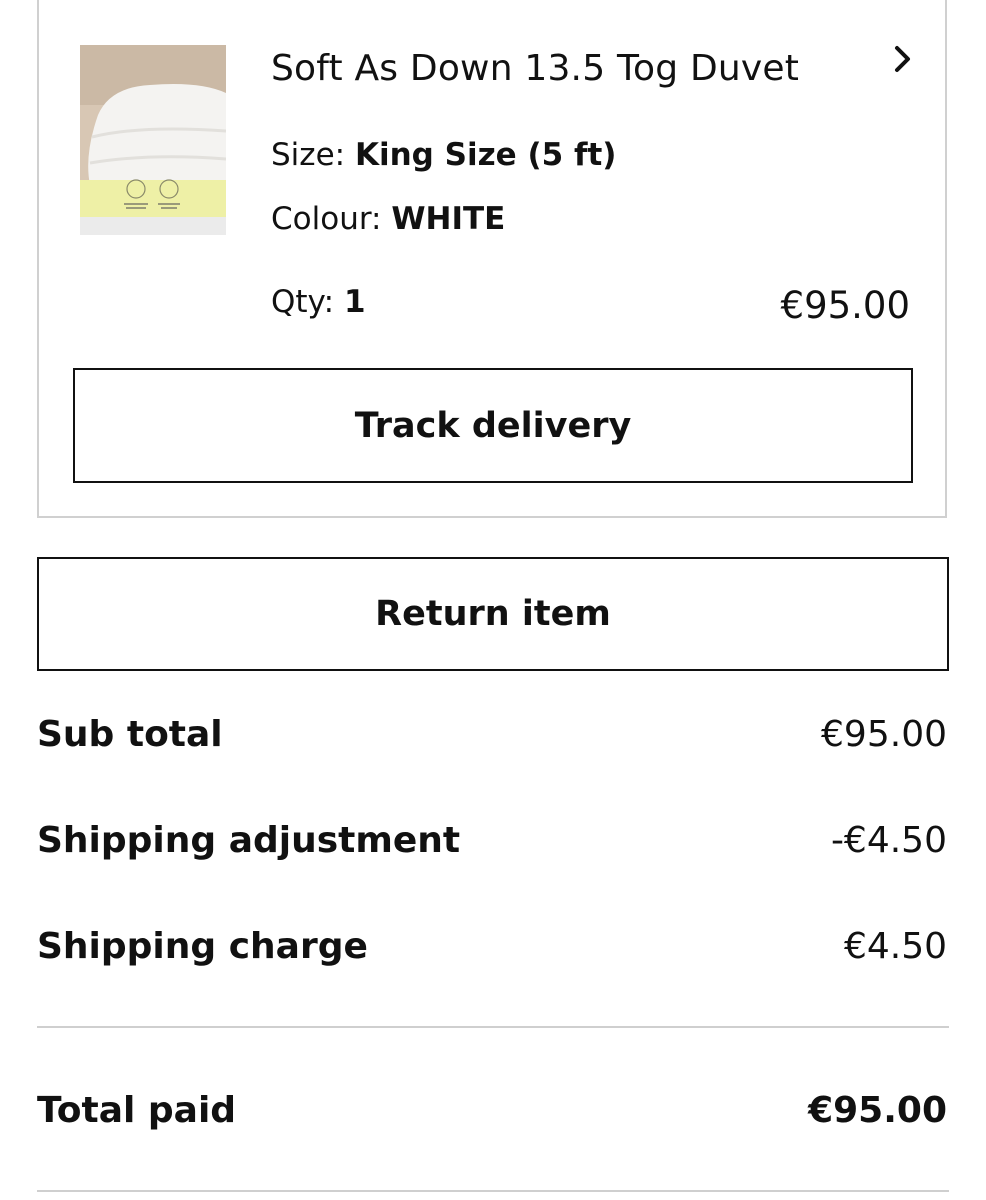 This screenshot has height=1200, width=986. I want to click on track-delivery-button: Track delivery, so click(493, 425).